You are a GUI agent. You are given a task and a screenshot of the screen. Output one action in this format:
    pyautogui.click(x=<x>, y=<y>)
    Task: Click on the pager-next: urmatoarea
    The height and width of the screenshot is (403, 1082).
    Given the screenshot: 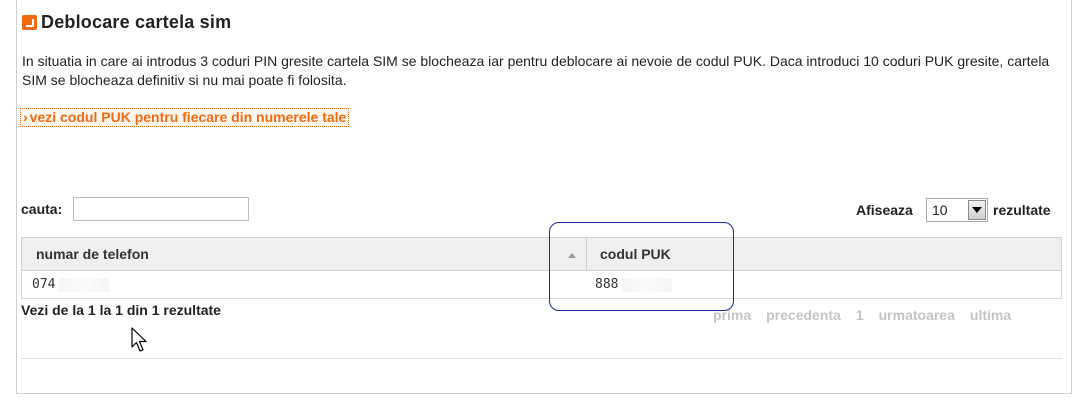 What is the action you would take?
    pyautogui.click(x=917, y=315)
    